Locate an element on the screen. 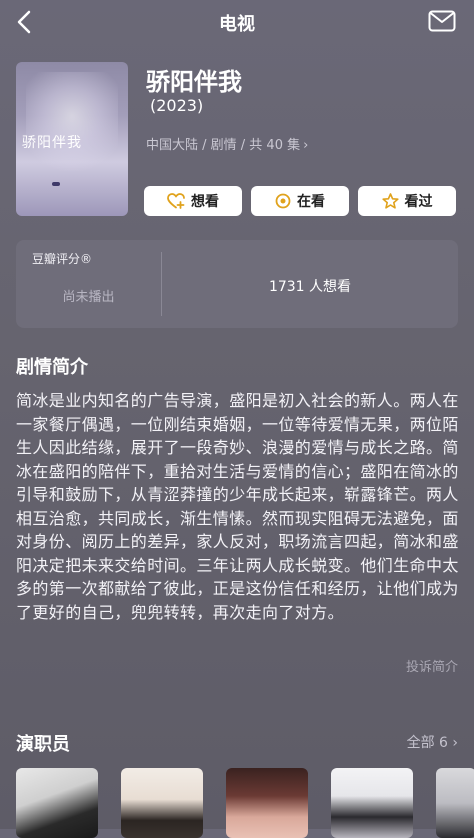 The width and height of the screenshot is (474, 838). show-year: (2023) is located at coordinates (177, 105).